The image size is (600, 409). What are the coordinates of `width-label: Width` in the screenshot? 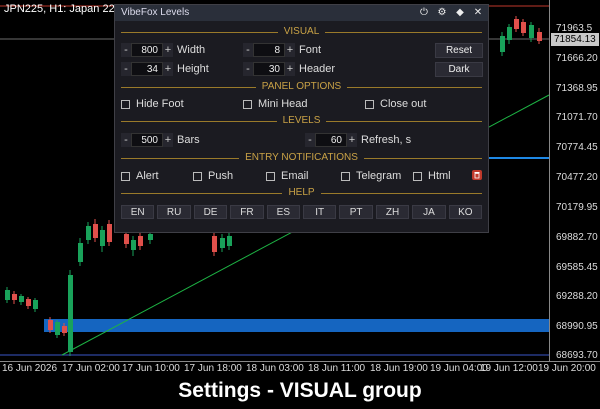 It's located at (191, 50).